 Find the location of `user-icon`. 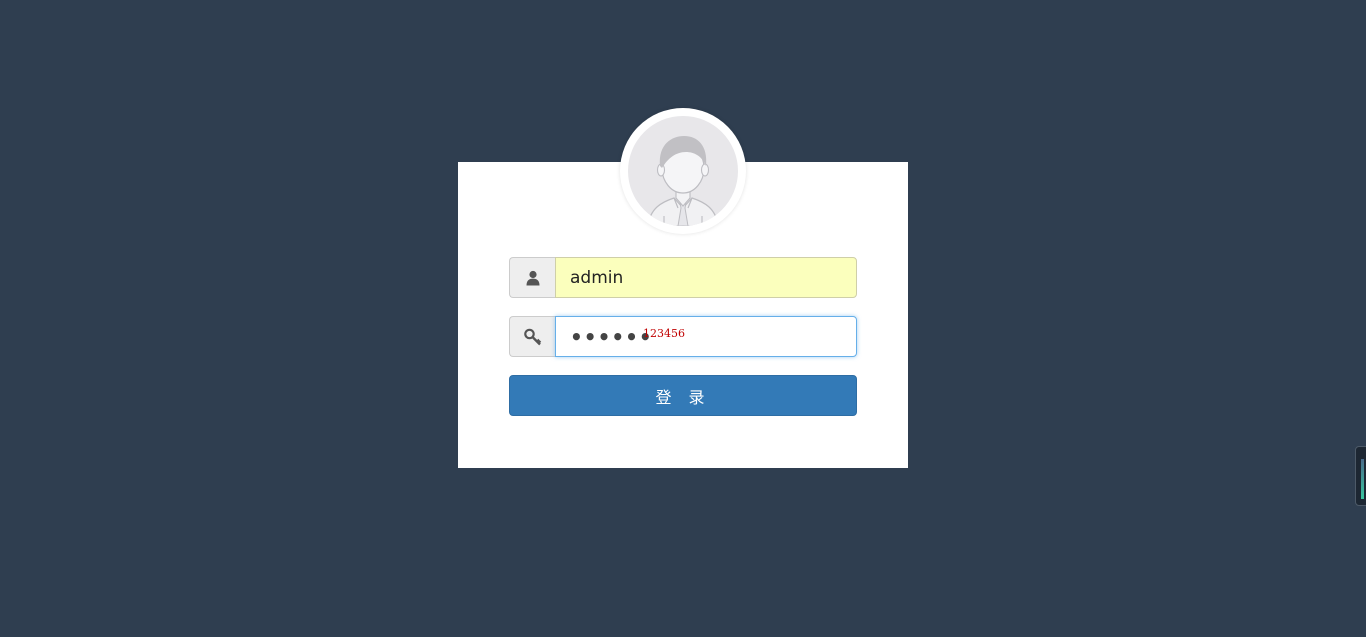

user-icon is located at coordinates (532, 277).